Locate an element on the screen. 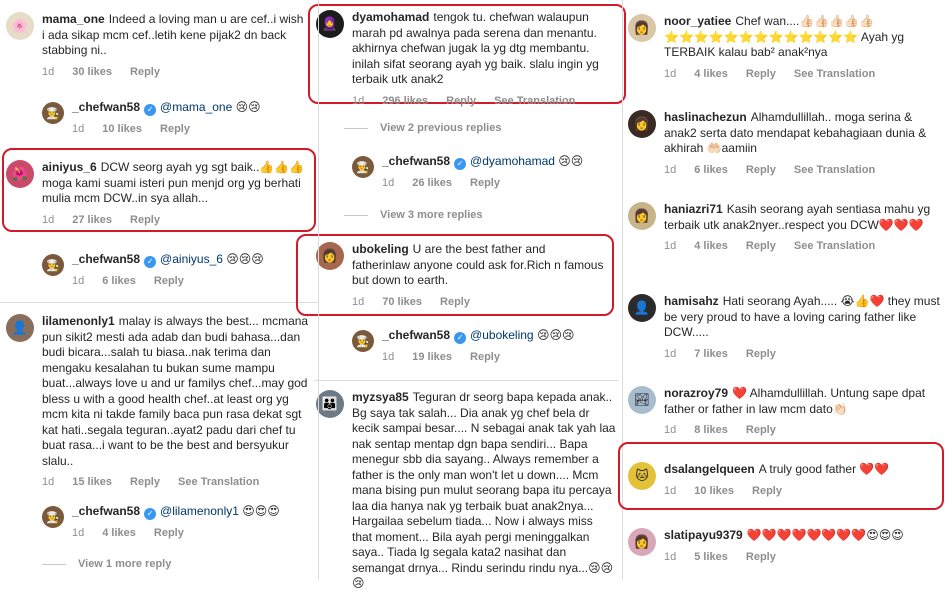  avatar: 🌸 is located at coordinates (20, 26).